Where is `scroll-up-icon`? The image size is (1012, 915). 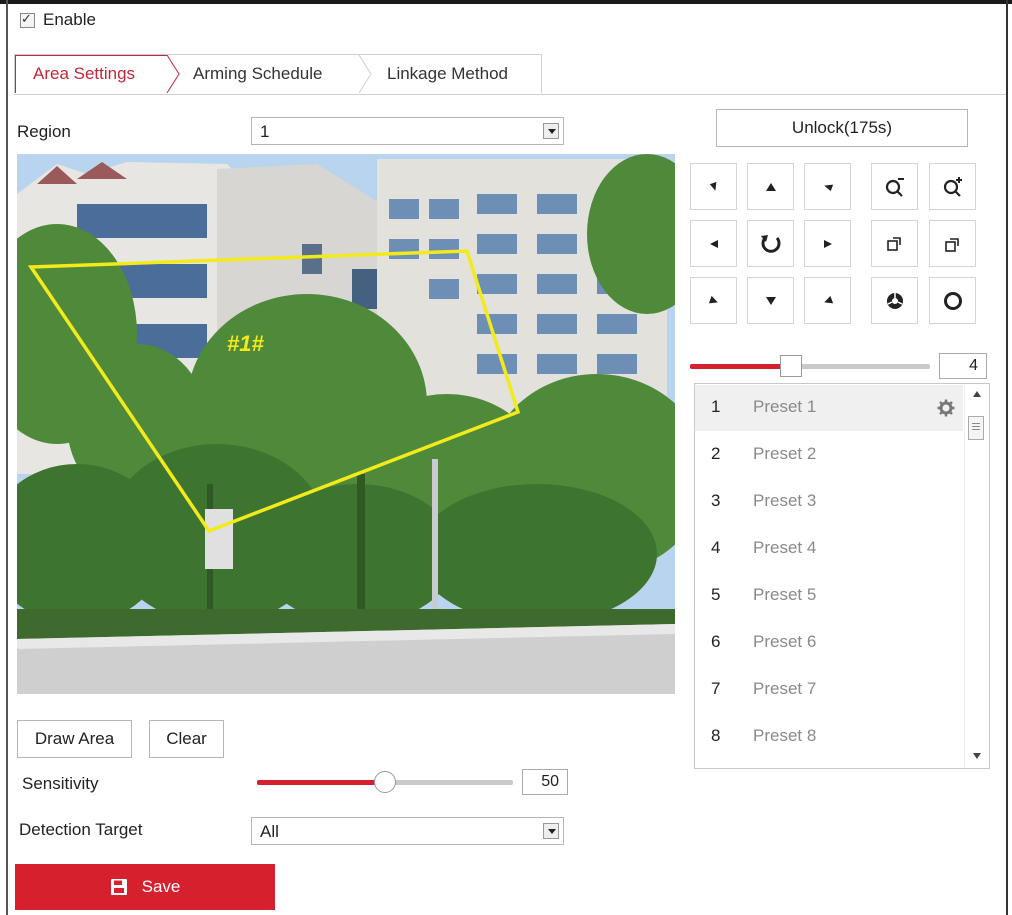
scroll-up-icon is located at coordinates (977, 394).